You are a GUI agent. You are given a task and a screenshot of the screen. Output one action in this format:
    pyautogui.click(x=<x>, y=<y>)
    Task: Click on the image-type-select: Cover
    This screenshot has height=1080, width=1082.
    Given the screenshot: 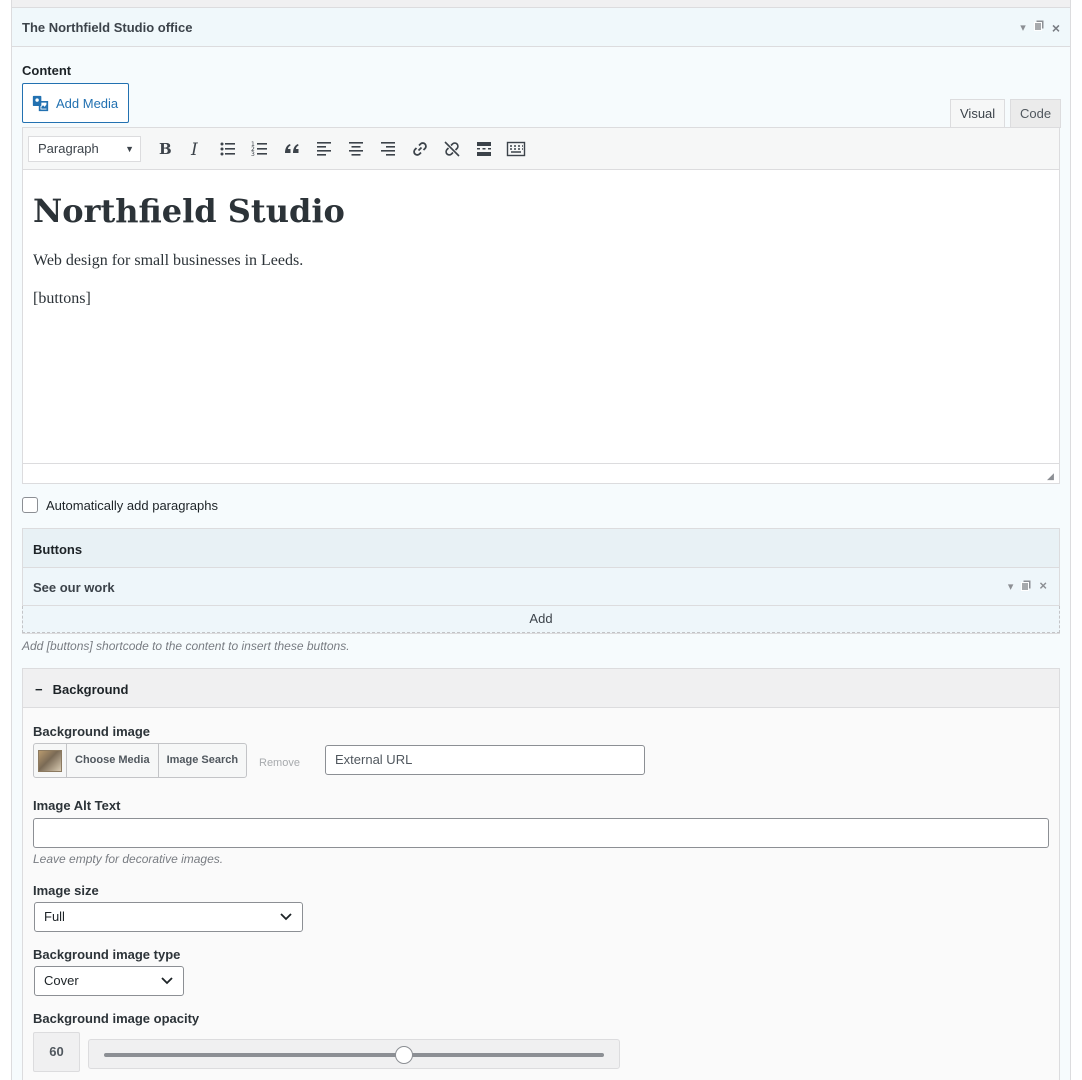 What is the action you would take?
    pyautogui.click(x=109, y=981)
    